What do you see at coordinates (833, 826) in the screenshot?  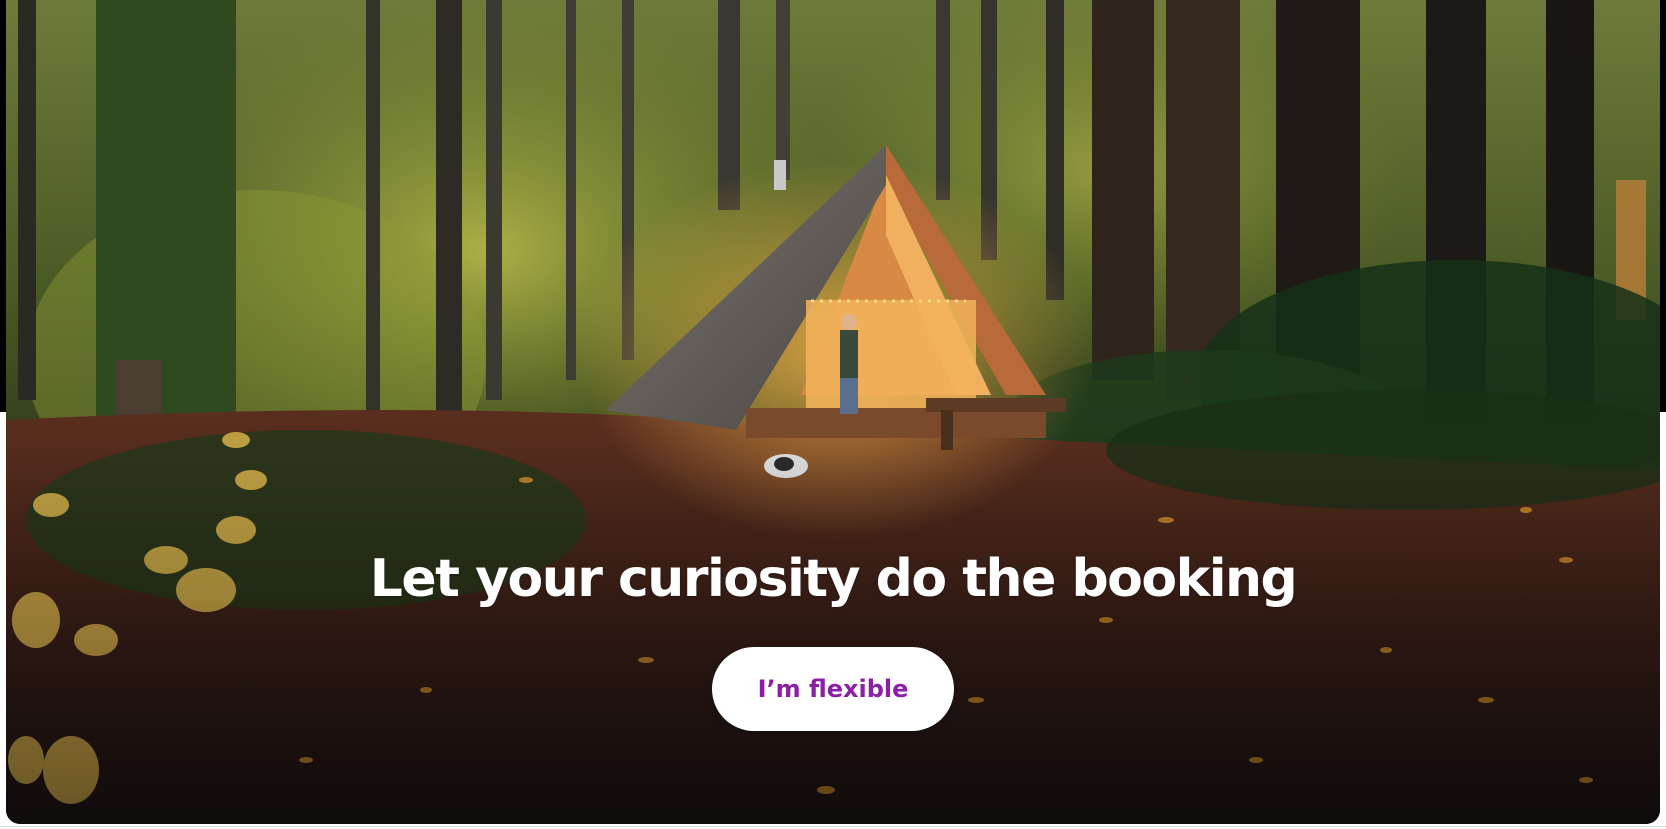 I see `section-divider` at bounding box center [833, 826].